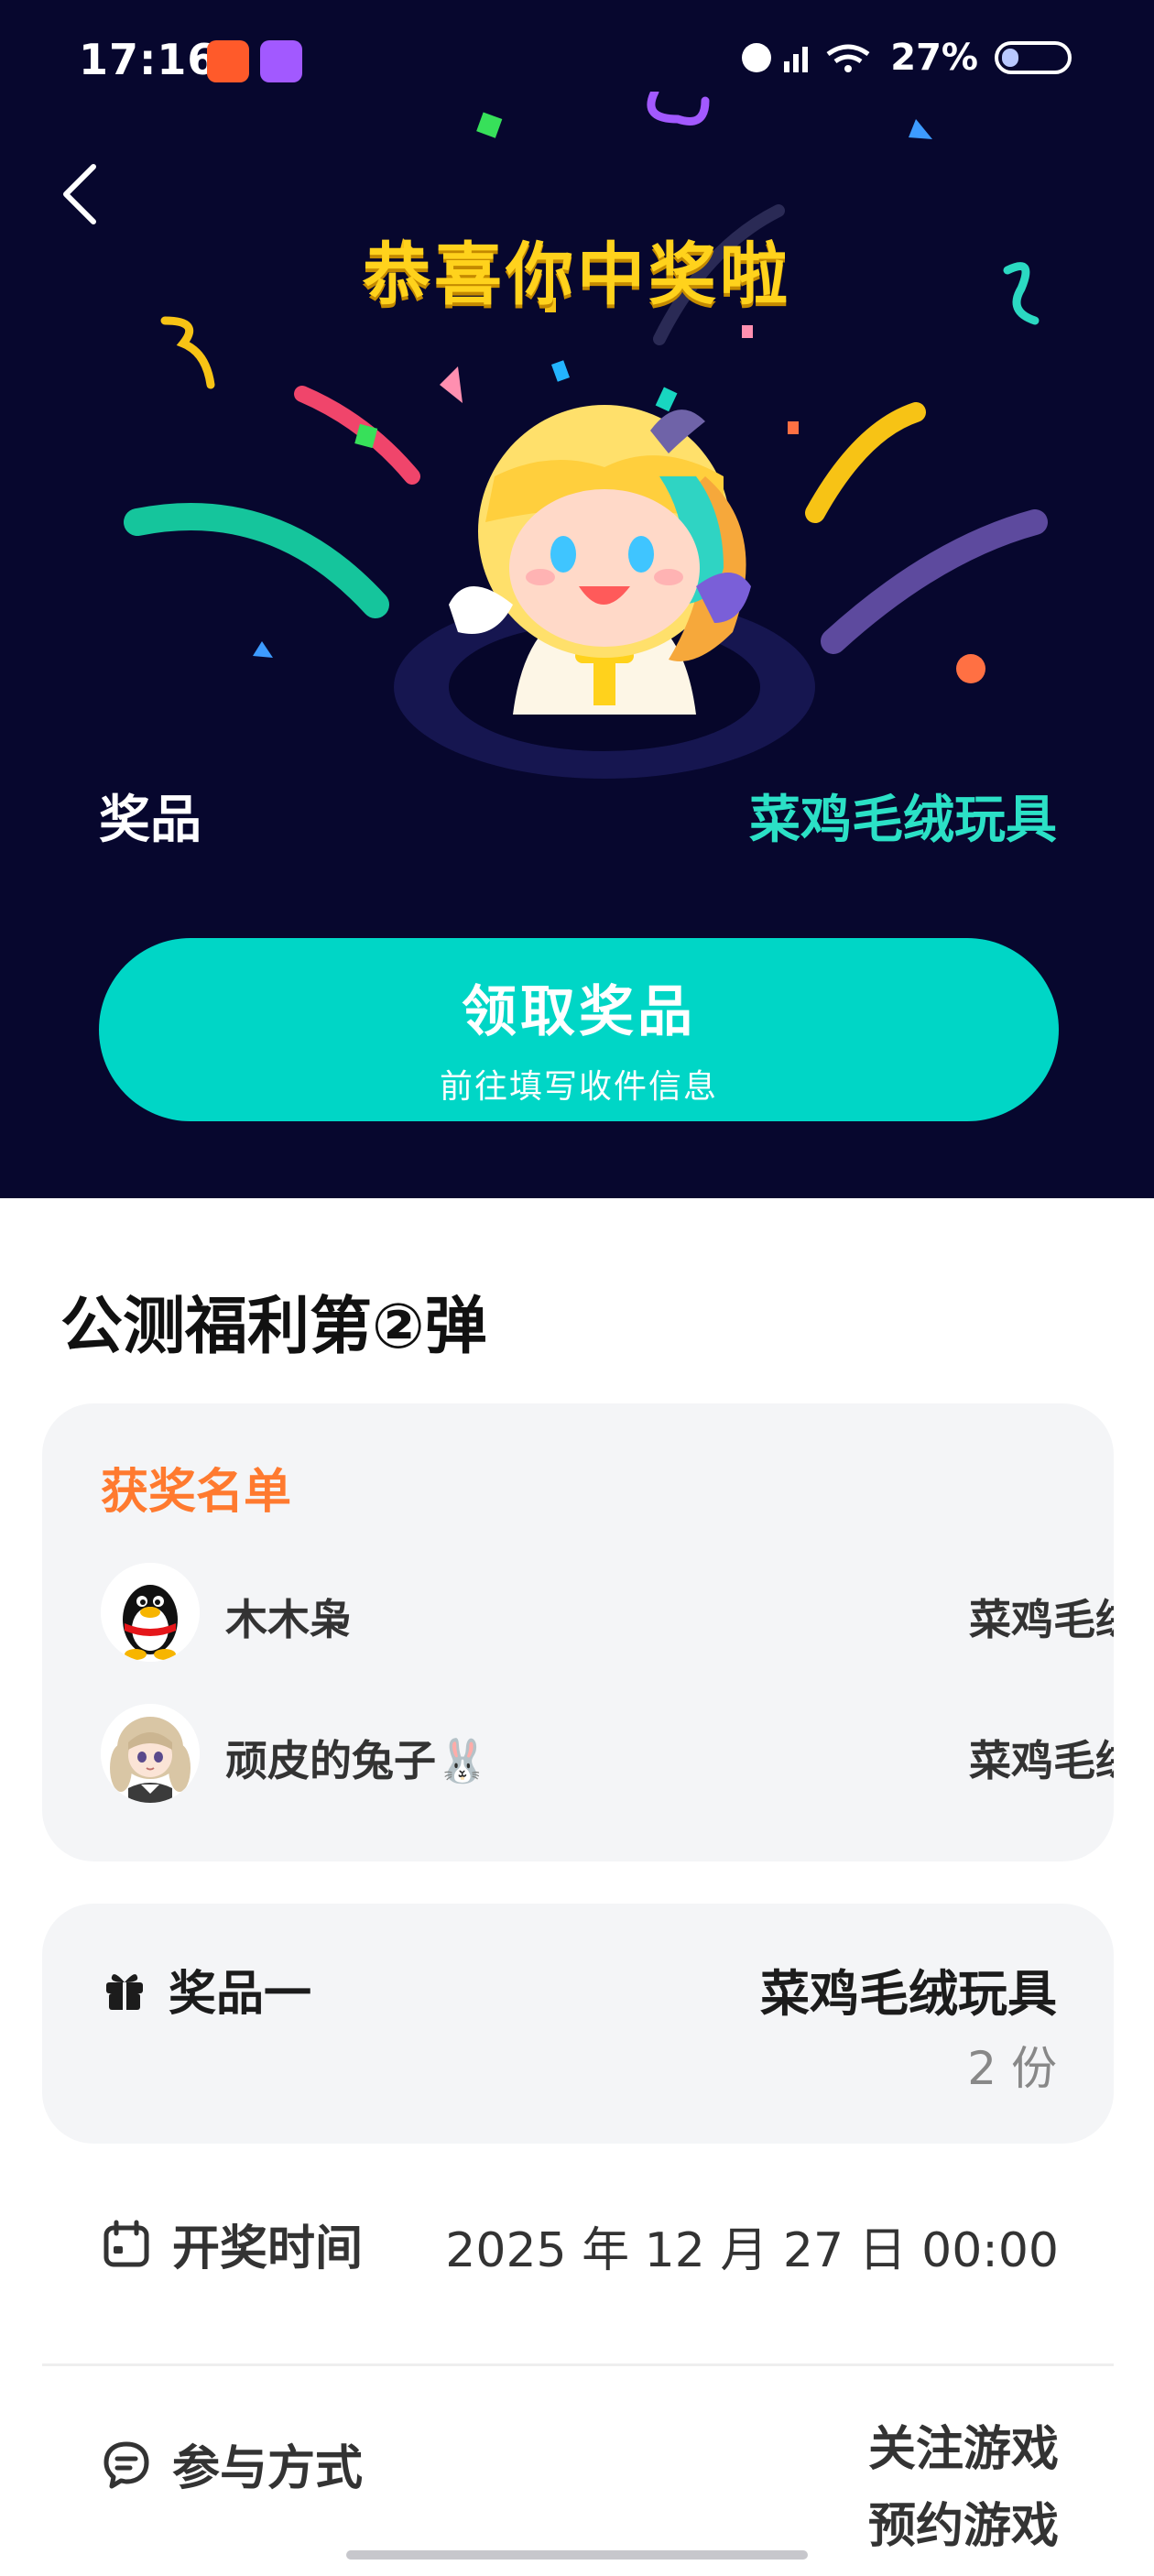 The height and width of the screenshot is (2576, 1154). What do you see at coordinates (1033, 58) in the screenshot?
I see `battery-icon` at bounding box center [1033, 58].